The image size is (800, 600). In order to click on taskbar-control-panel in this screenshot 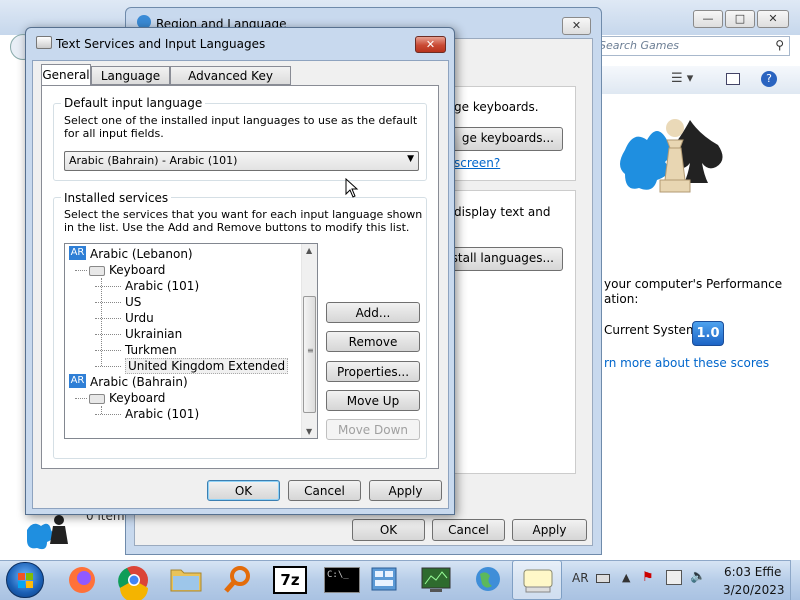, I will do `click(384, 580)`.